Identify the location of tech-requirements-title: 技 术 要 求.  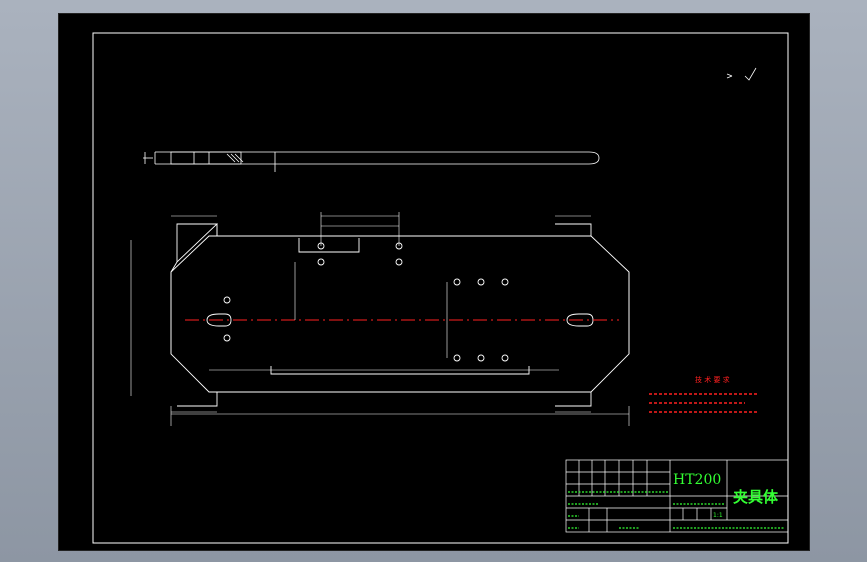
(712, 379).